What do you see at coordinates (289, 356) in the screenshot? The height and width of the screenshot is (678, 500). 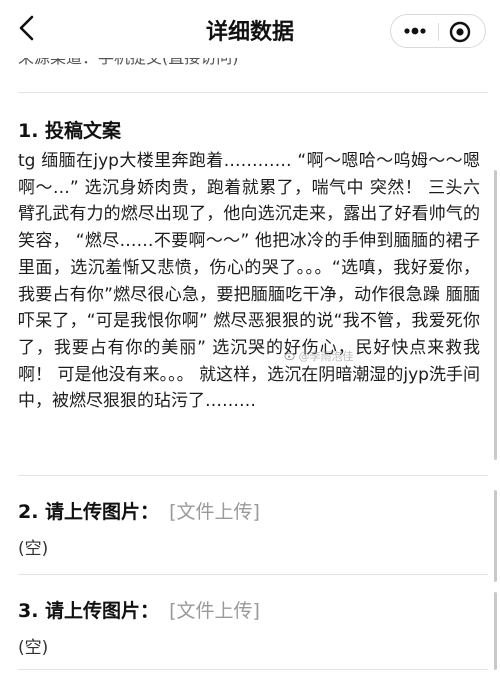 I see `weibo-icon` at bounding box center [289, 356].